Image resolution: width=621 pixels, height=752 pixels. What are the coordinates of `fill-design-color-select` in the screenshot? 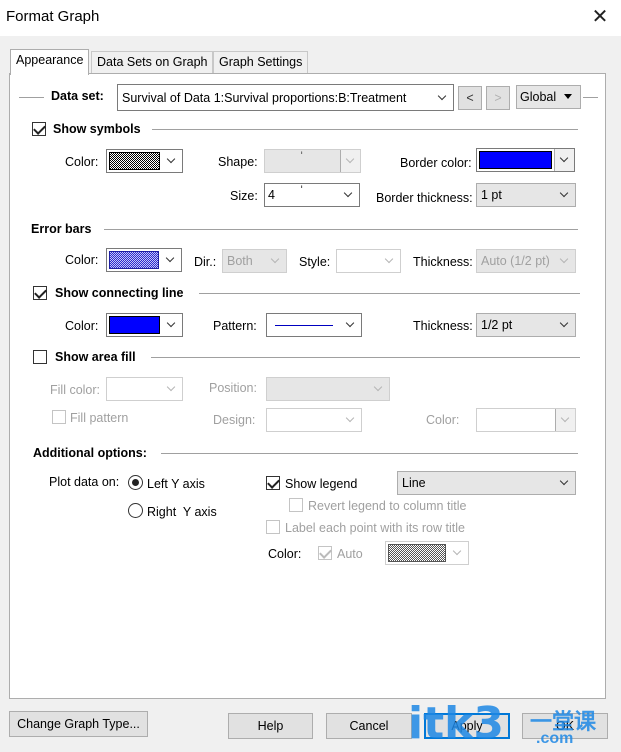 It's located at (526, 420).